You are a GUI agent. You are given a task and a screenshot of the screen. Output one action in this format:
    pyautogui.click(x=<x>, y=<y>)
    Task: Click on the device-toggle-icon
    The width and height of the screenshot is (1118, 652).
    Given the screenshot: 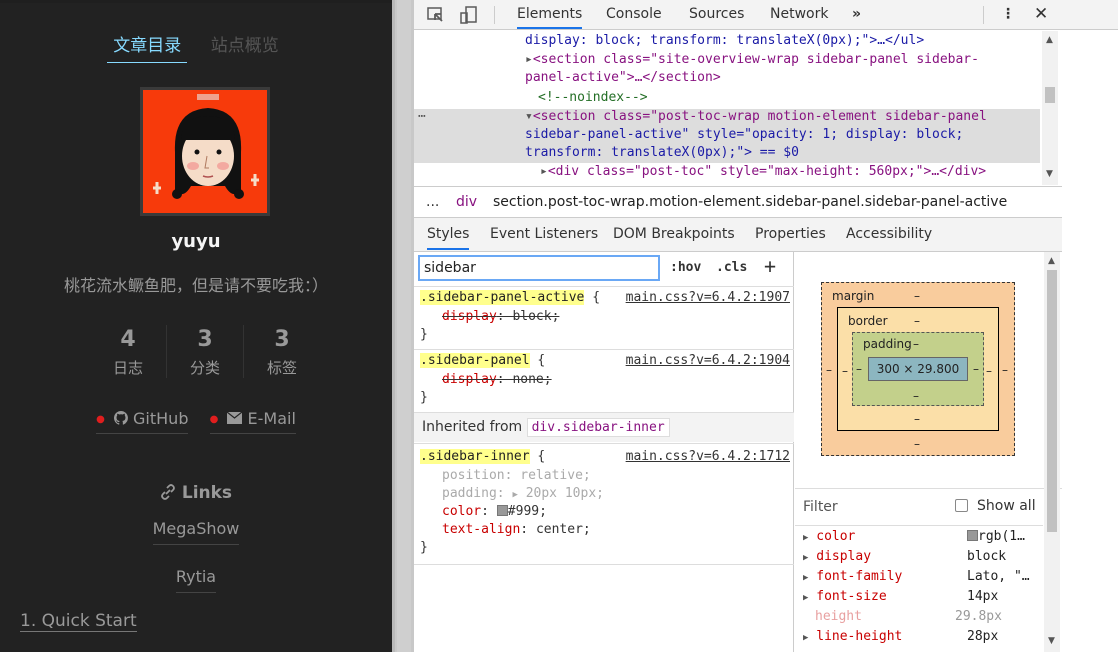 What is the action you would take?
    pyautogui.click(x=469, y=15)
    